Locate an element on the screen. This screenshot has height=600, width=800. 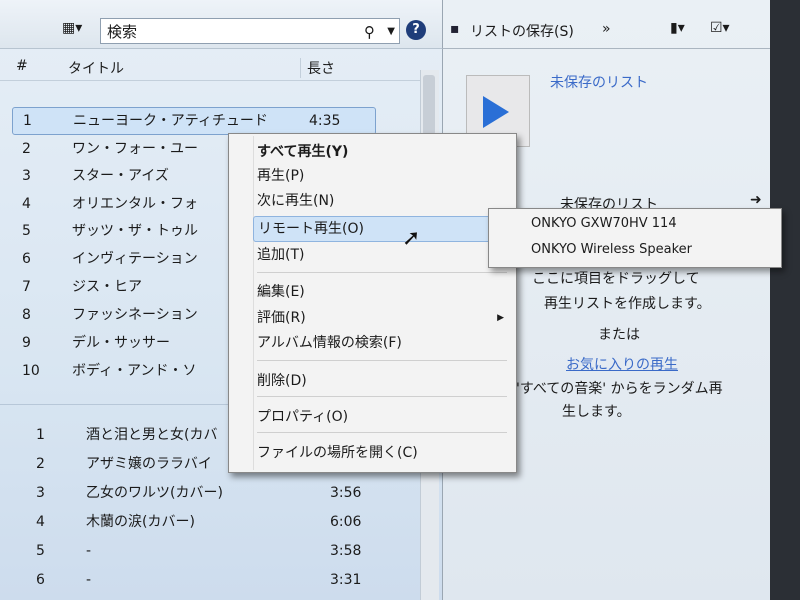
play-icon is located at coordinates (496, 112).